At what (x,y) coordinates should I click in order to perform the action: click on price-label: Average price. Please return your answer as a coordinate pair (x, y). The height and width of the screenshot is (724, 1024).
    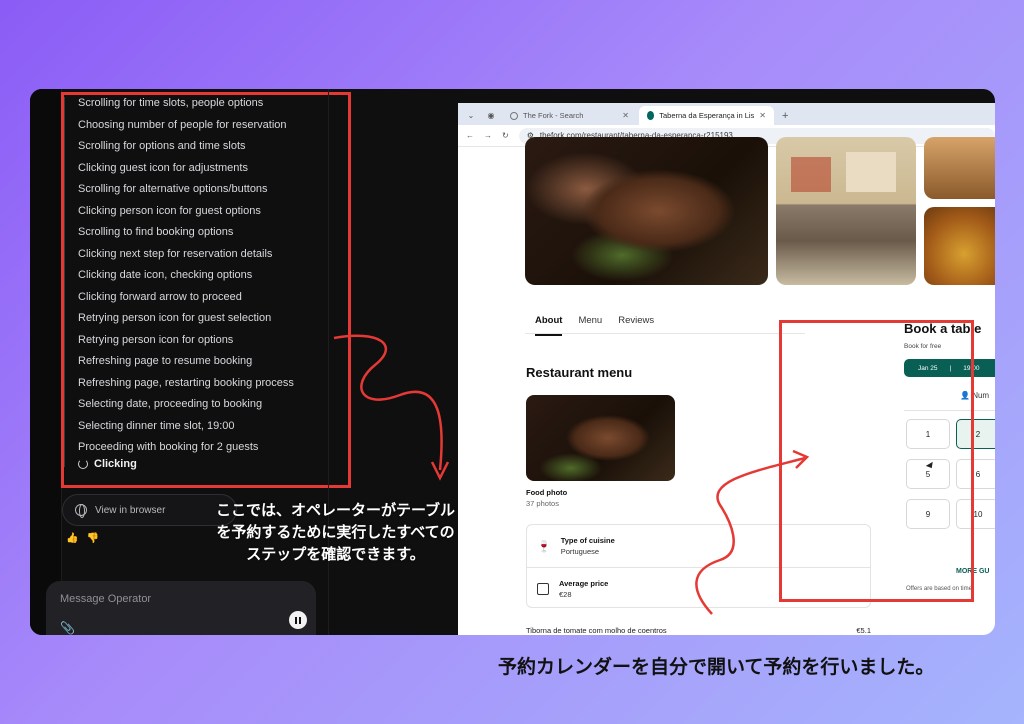
    Looking at the image, I should click on (584, 583).